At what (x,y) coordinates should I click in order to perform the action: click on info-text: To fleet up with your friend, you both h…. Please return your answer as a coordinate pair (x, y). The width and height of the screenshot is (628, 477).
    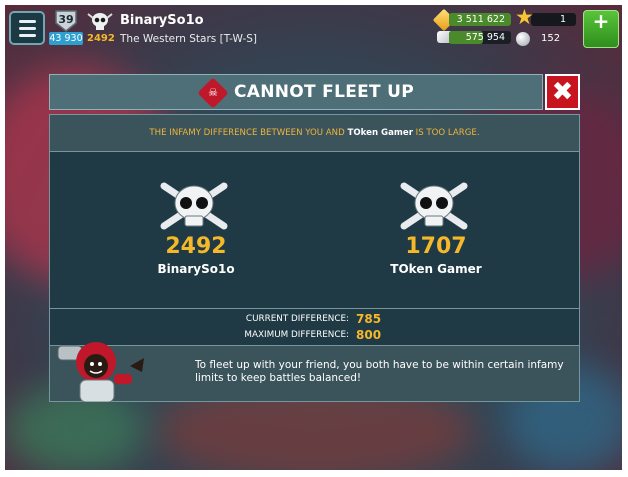
    Looking at the image, I should click on (379, 371).